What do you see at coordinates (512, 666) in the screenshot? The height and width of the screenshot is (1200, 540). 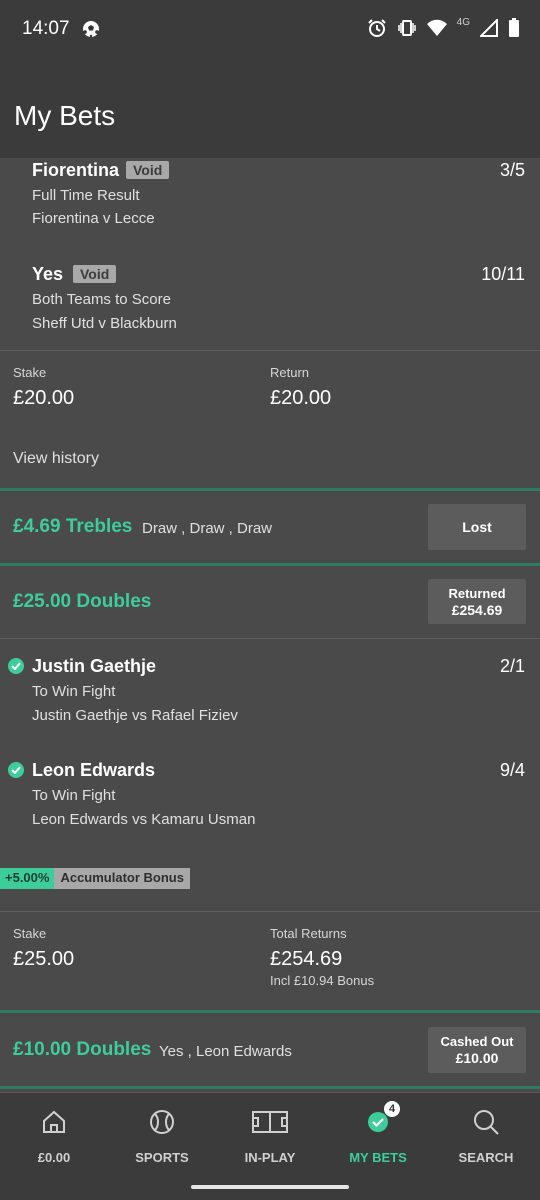 I see `selection-odds: 2/1` at bounding box center [512, 666].